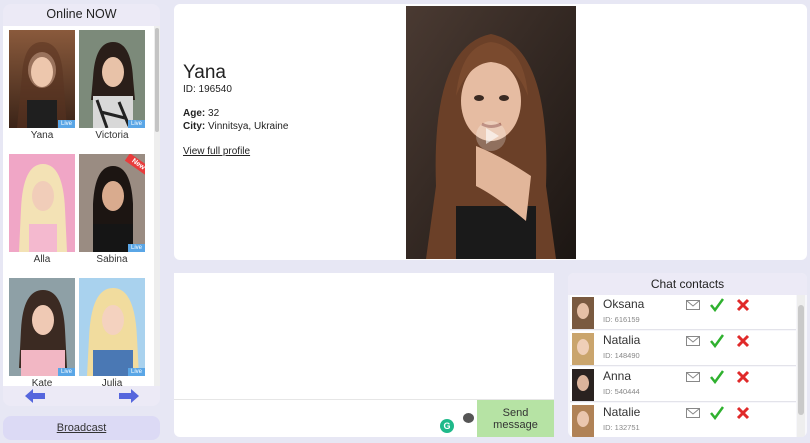  I want to click on online-card-photo, so click(42, 203).